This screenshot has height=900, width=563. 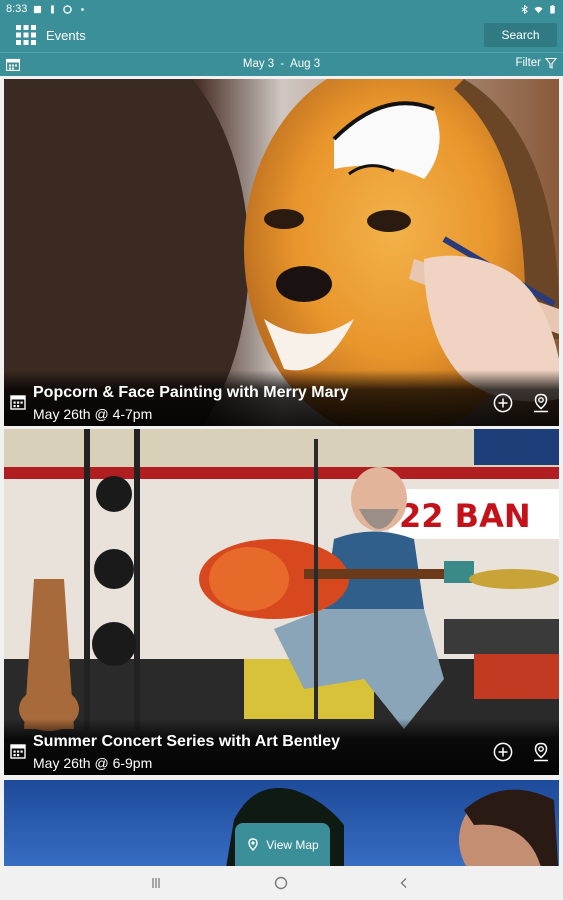 What do you see at coordinates (551, 63) in the screenshot?
I see `filter-icon` at bounding box center [551, 63].